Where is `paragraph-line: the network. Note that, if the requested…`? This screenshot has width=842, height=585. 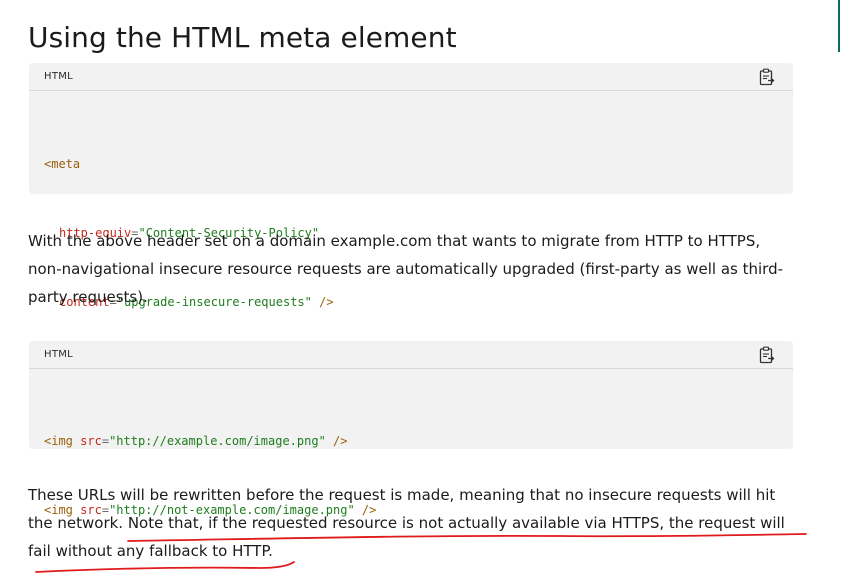 paragraph-line: the network. Note that, if the requested… is located at coordinates (406, 523).